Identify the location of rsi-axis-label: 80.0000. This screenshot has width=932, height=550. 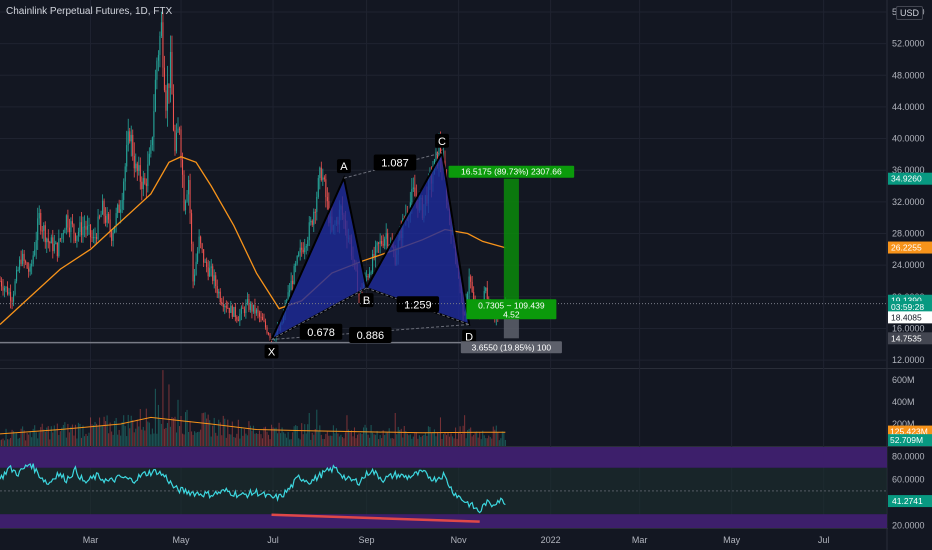
(908, 456).